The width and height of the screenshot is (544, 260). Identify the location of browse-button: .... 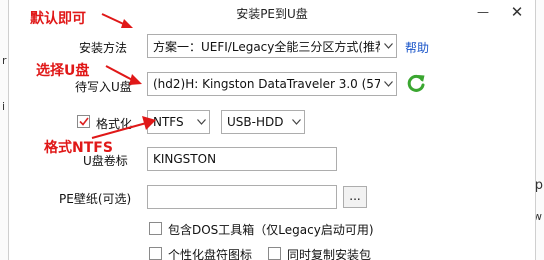
(355, 197).